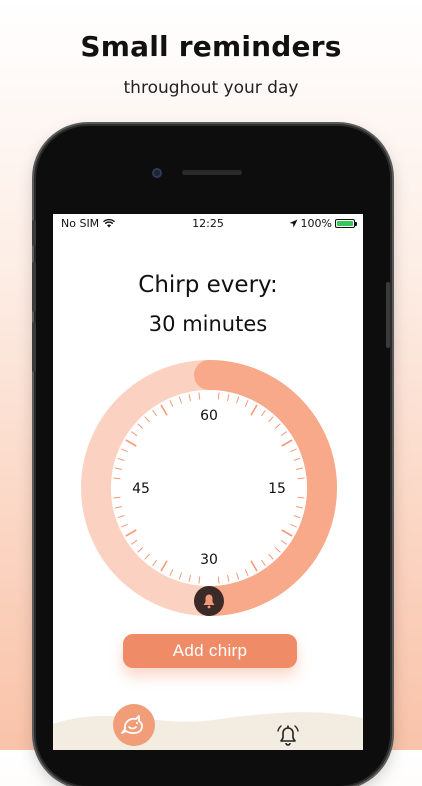 The height and width of the screenshot is (786, 422). Describe the element at coordinates (212, 172) in the screenshot. I see `earpiece-speaker` at that location.